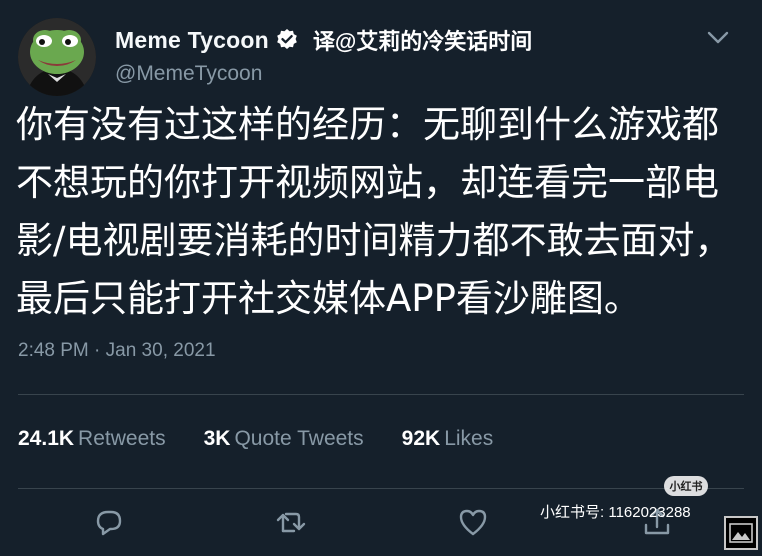 The width and height of the screenshot is (762, 556). What do you see at coordinates (686, 486) in the screenshot?
I see `xiaohongshu-badge: 小红书` at bounding box center [686, 486].